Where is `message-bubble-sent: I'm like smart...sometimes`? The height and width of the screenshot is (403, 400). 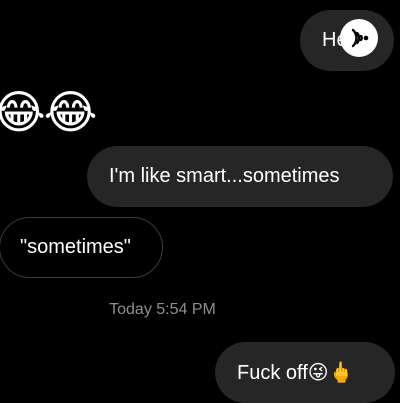
message-bubble-sent: I'm like smart...sometimes is located at coordinates (240, 176).